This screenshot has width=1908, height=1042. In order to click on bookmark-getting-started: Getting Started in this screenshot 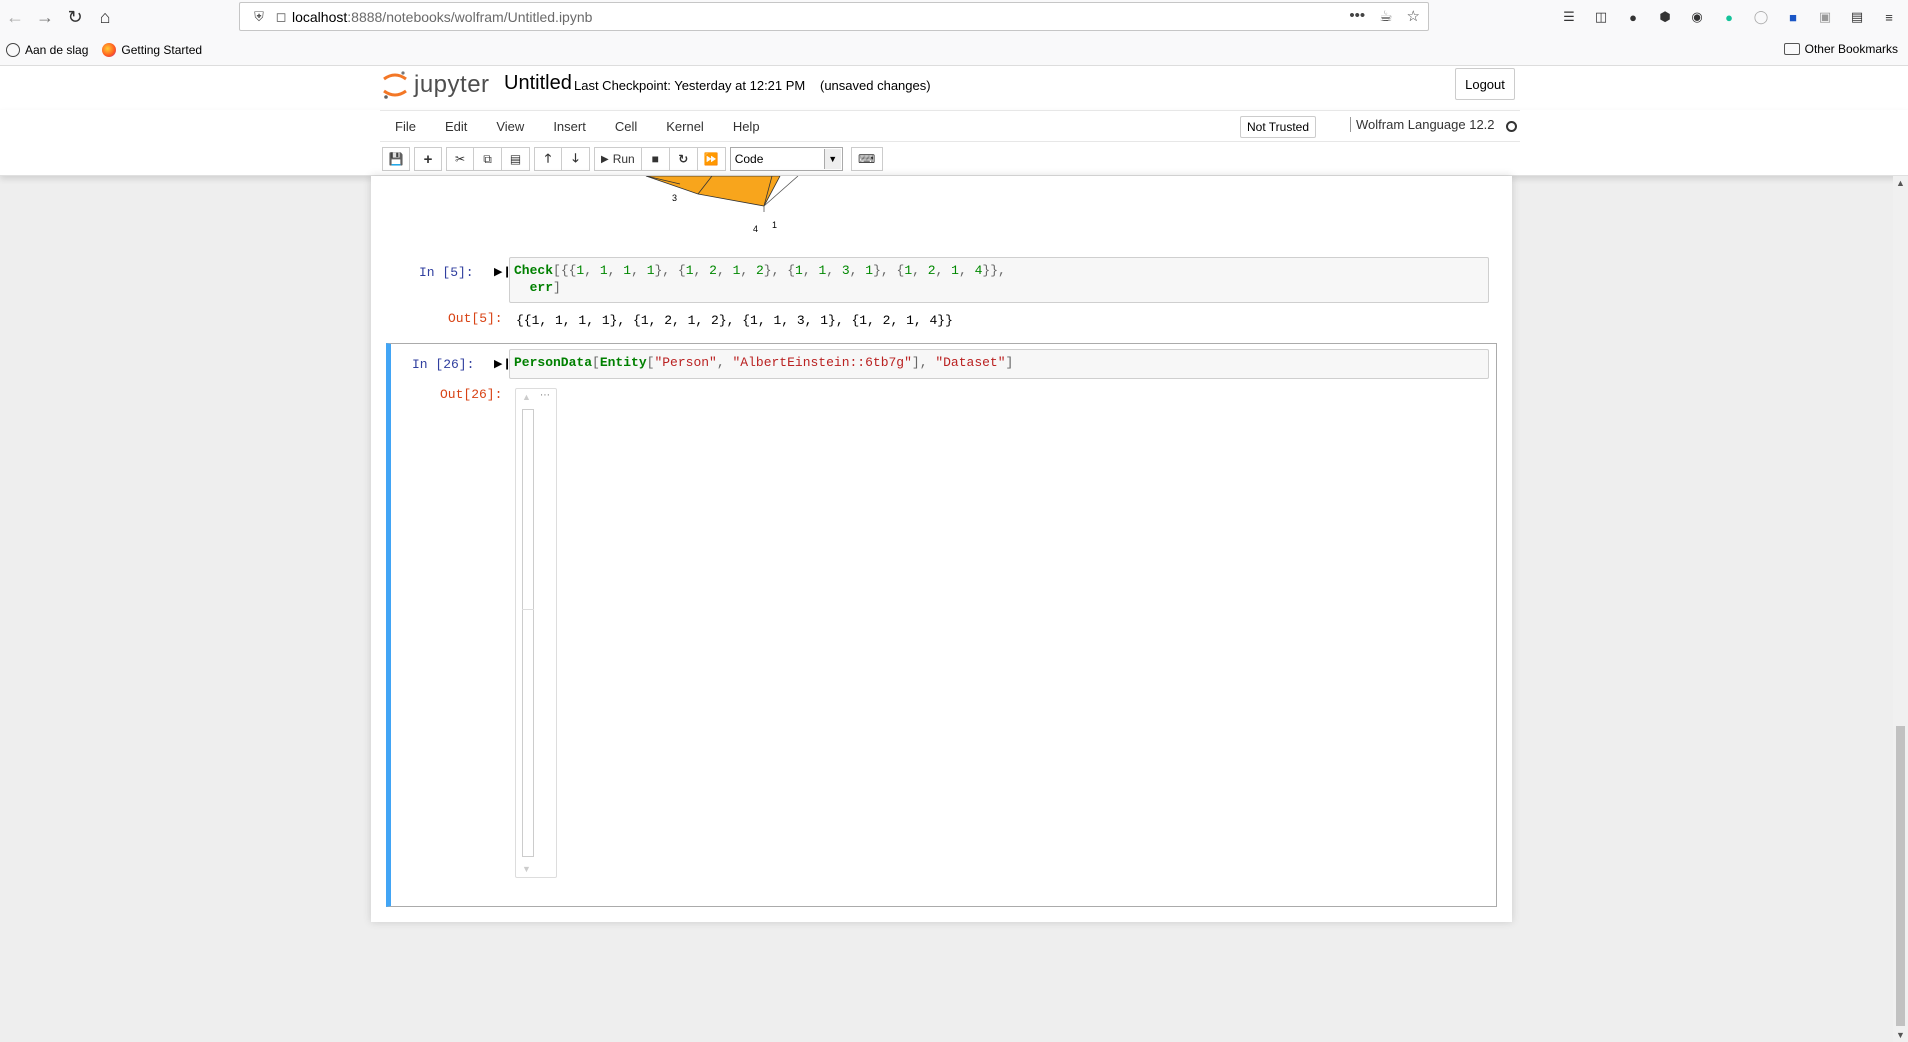, I will do `click(152, 49)`.